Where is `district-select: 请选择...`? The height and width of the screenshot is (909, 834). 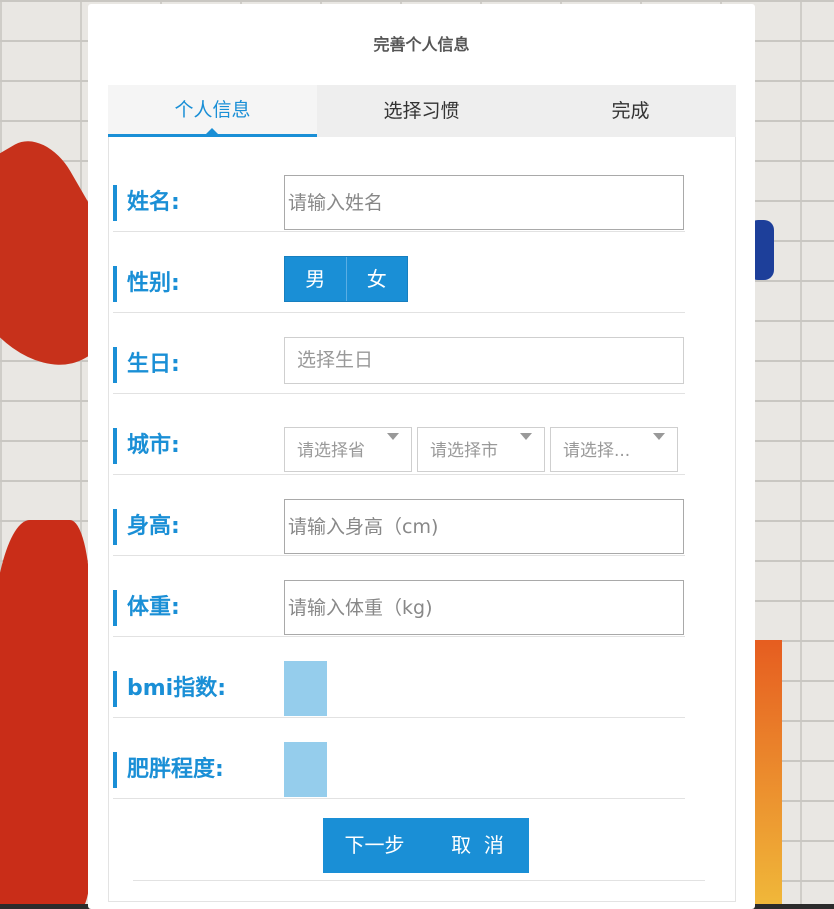
district-select: 请选择... is located at coordinates (614, 449).